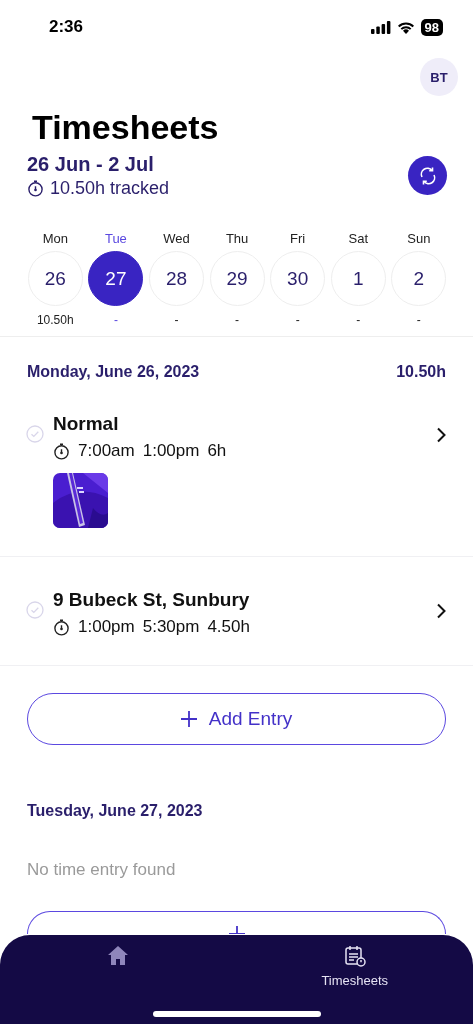  Describe the element at coordinates (116, 278) in the screenshot. I see `date-button: 27` at that location.